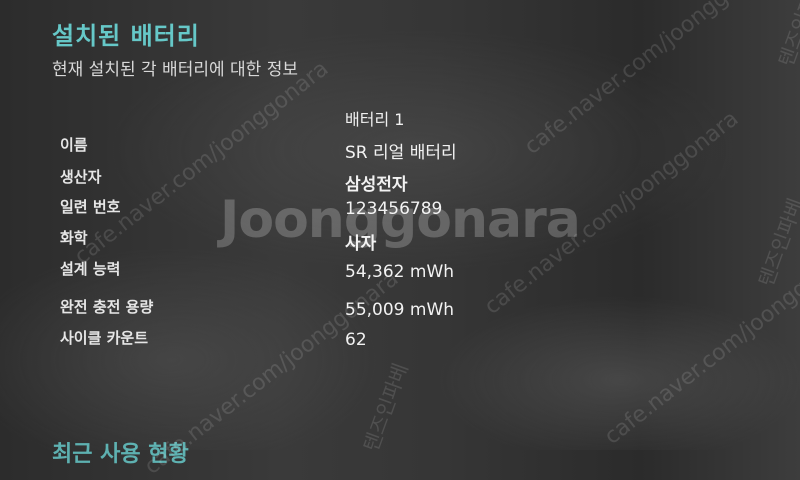 Image resolution: width=800 pixels, height=480 pixels. Describe the element at coordinates (126, 36) in the screenshot. I see `section-title: 설치된 배터리` at that location.